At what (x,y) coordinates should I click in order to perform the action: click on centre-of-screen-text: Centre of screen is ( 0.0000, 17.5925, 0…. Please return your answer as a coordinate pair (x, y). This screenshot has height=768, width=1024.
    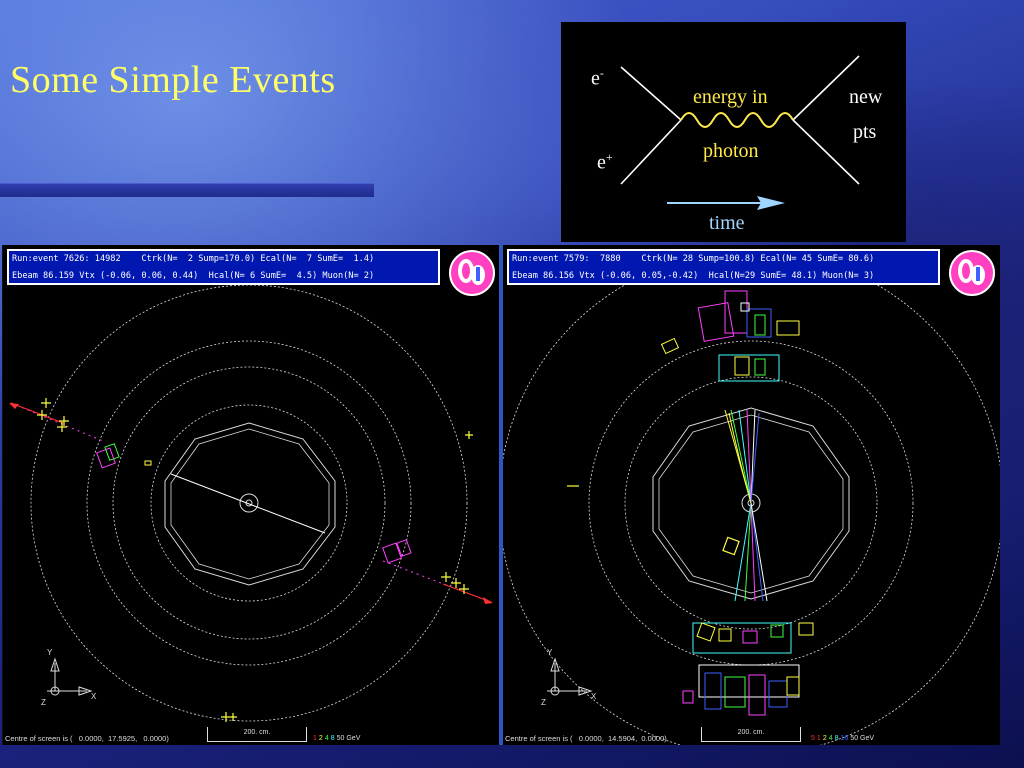
    Looking at the image, I should click on (87, 738).